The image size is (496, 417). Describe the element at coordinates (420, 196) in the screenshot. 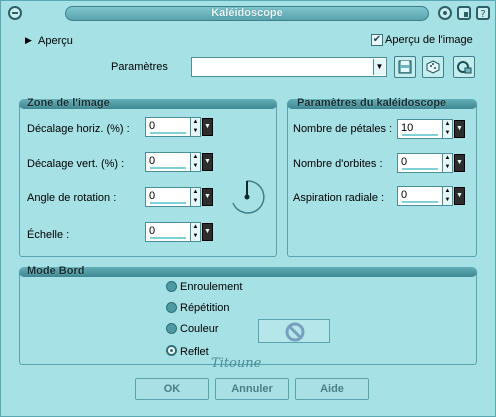

I see `radial-suction-value: 0` at that location.